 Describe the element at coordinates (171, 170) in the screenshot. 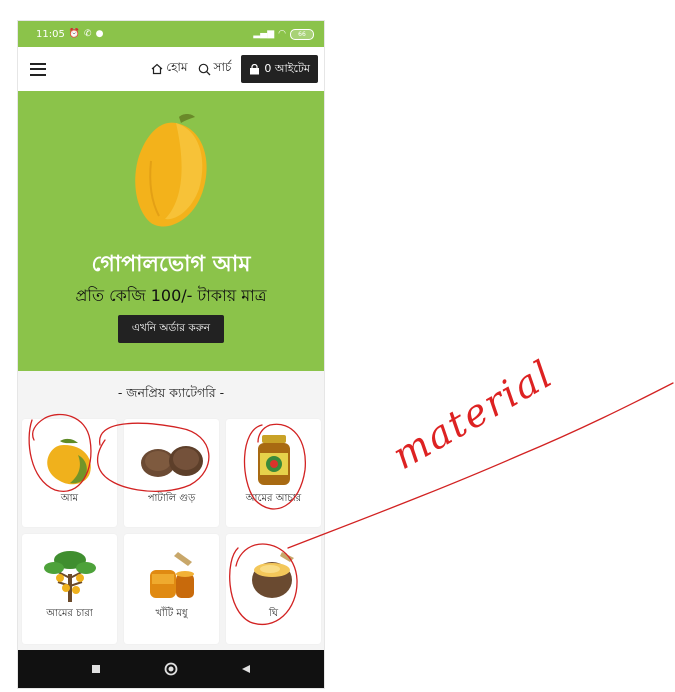

I see `mango-hero-image` at that location.